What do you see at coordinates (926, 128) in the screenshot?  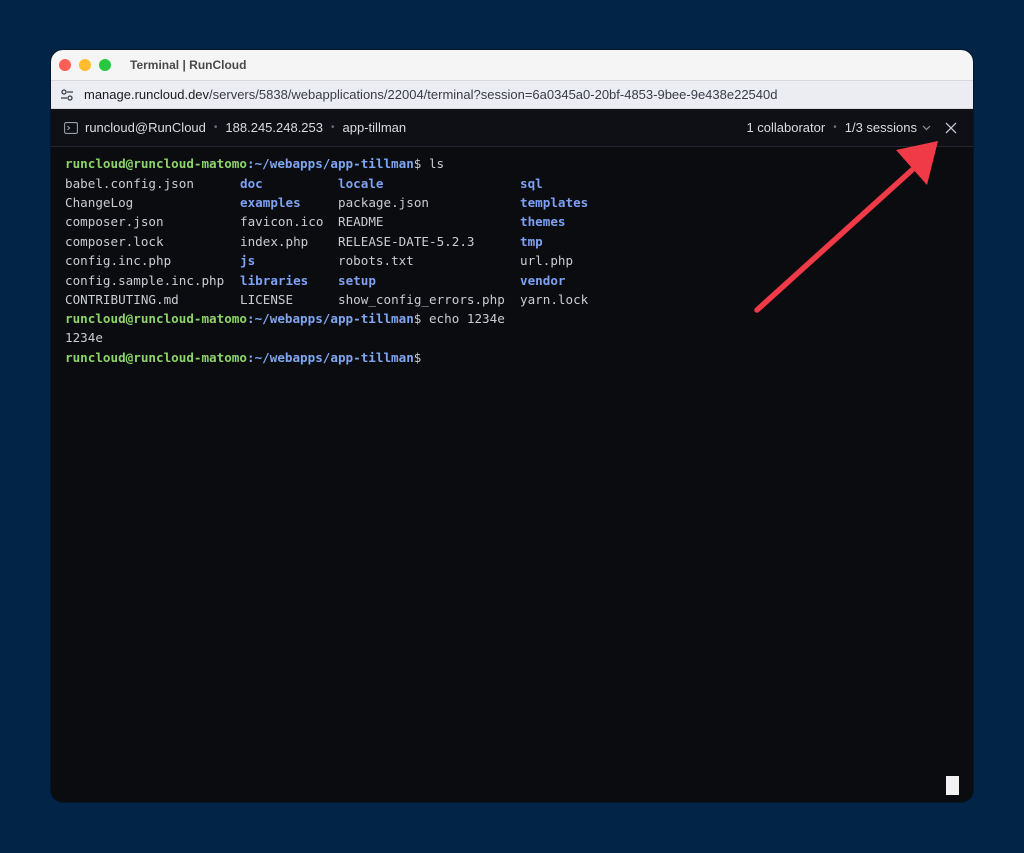 I see `chevron-down-icon` at bounding box center [926, 128].